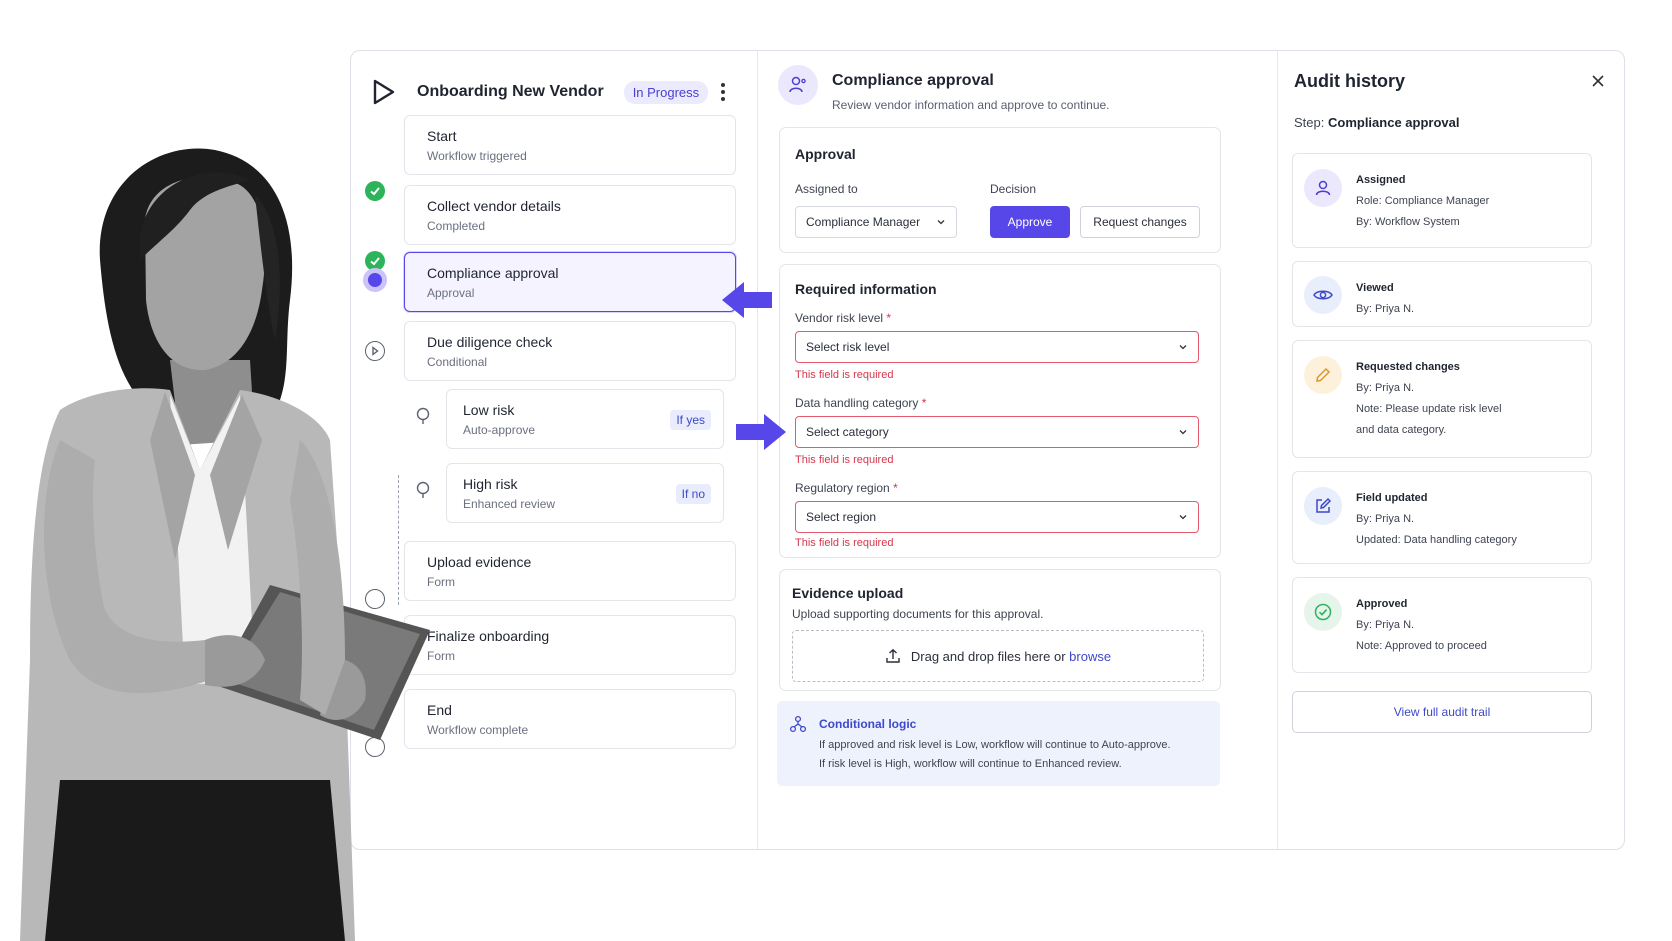 The width and height of the screenshot is (1672, 941). Describe the element at coordinates (997, 347) in the screenshot. I see `risk-level-select: Select risk level` at that location.